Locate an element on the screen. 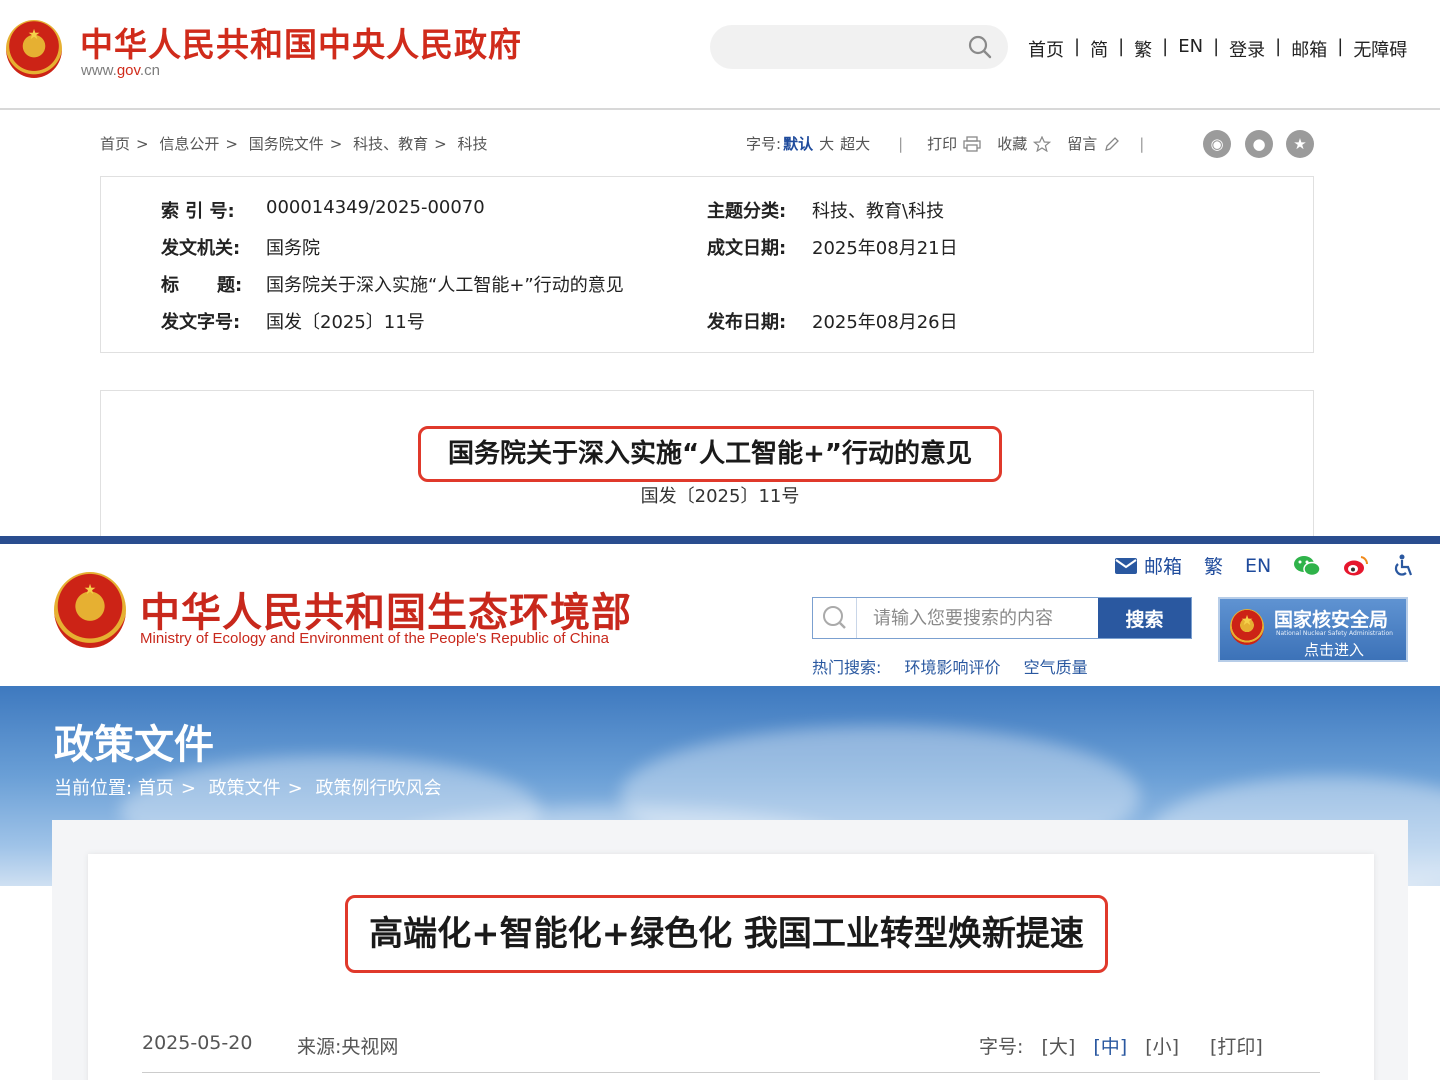 This screenshot has width=1440, height=1080. mee-search-button: 搜索 is located at coordinates (1144, 618).